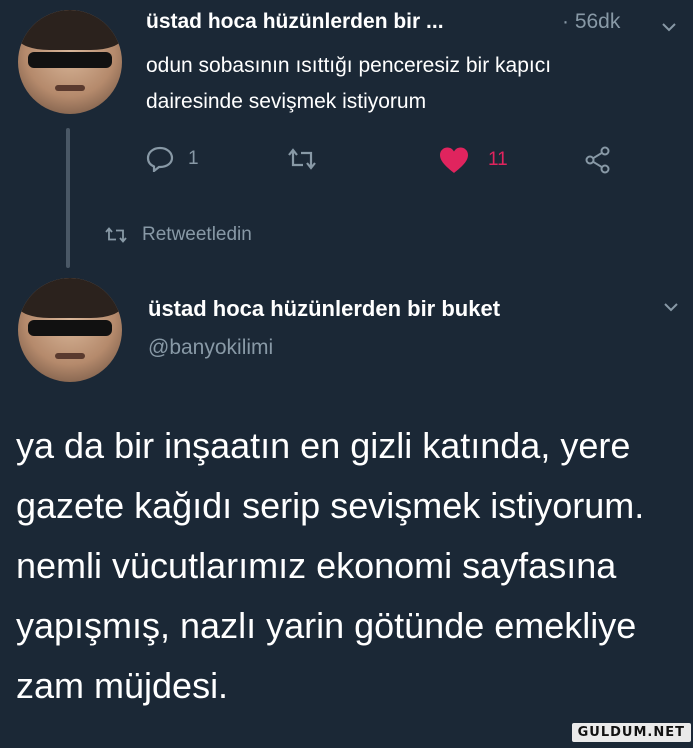 This screenshot has width=693, height=748. I want to click on retweet-indicator: Retweetledin, so click(178, 235).